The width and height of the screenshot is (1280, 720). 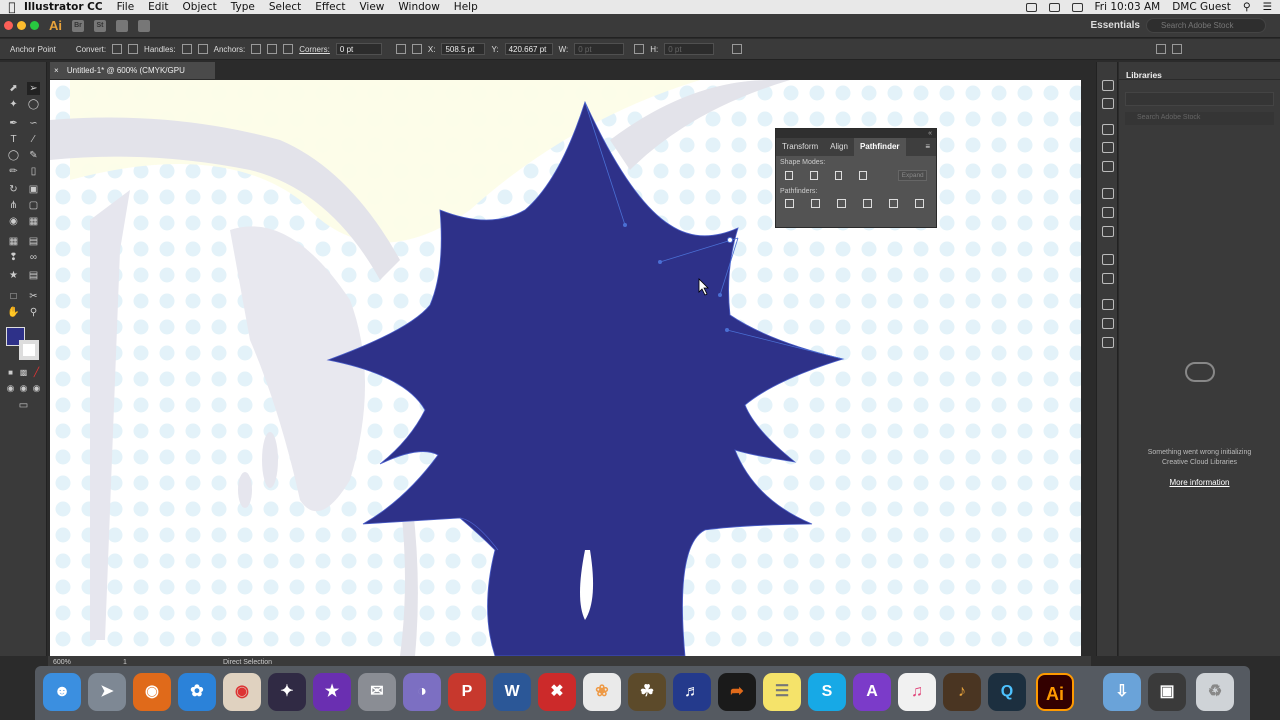 What do you see at coordinates (647, 692) in the screenshot?
I see `pineapple-icon: ☘` at bounding box center [647, 692].